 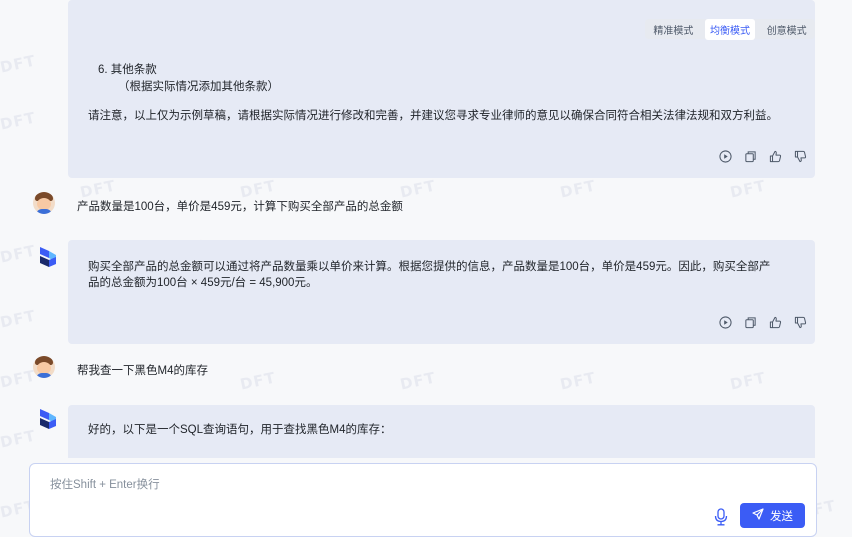 What do you see at coordinates (758, 515) in the screenshot?
I see `send-icon` at bounding box center [758, 515].